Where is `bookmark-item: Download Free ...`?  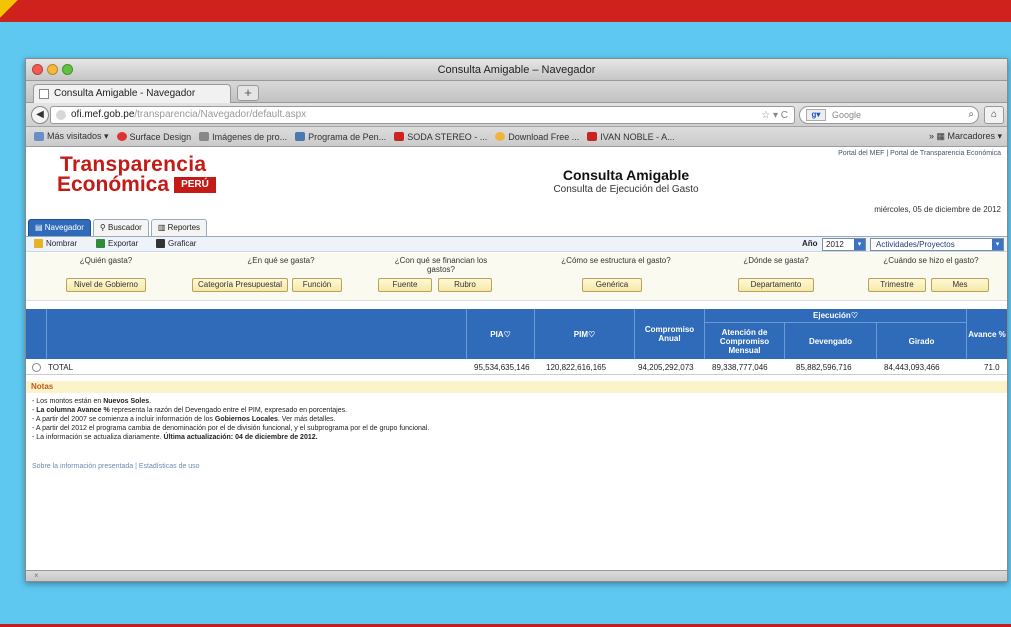
bookmark-item: Download Free ... is located at coordinates (537, 137).